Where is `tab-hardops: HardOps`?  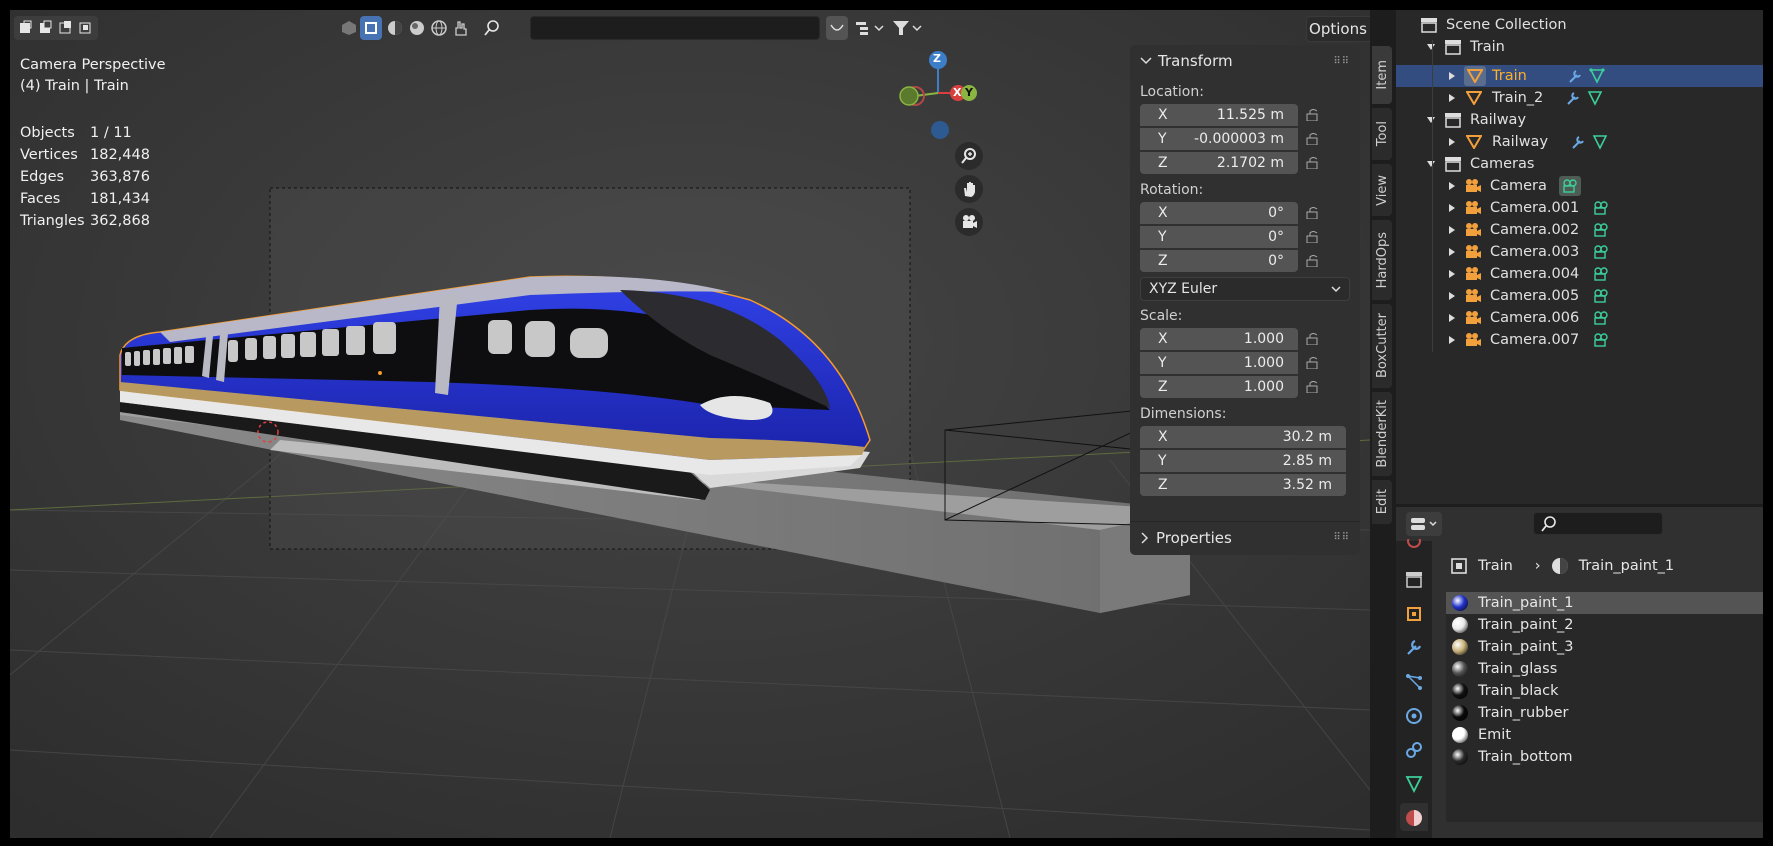 tab-hardops: HardOps is located at coordinates (1382, 260).